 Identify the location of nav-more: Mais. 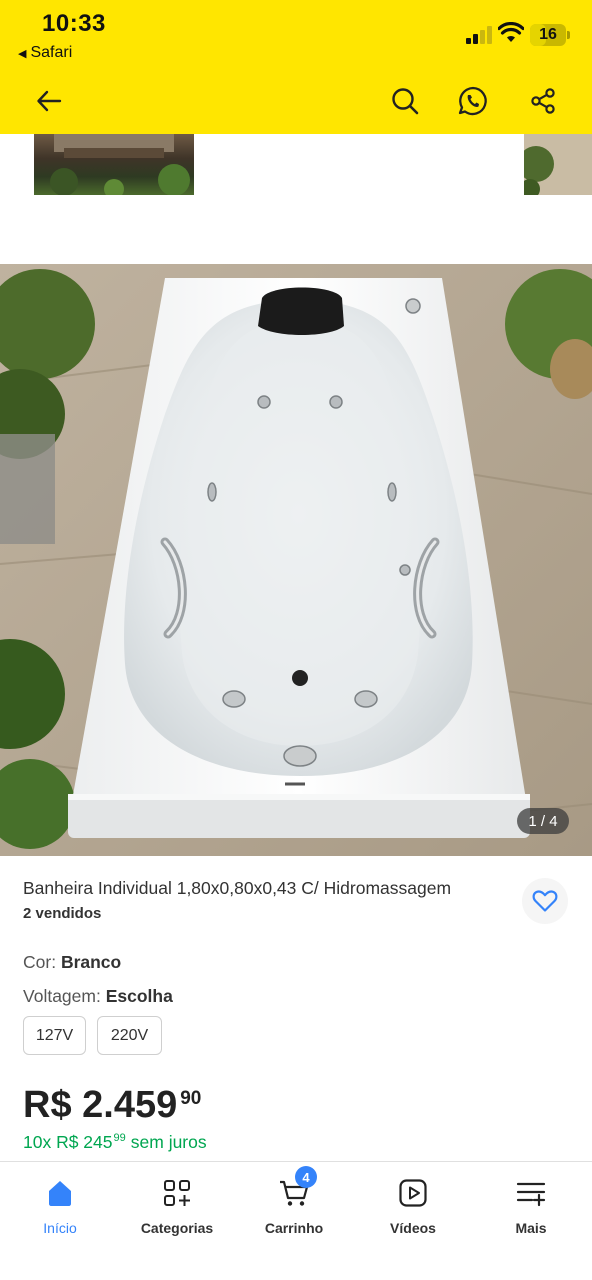
(531, 1206).